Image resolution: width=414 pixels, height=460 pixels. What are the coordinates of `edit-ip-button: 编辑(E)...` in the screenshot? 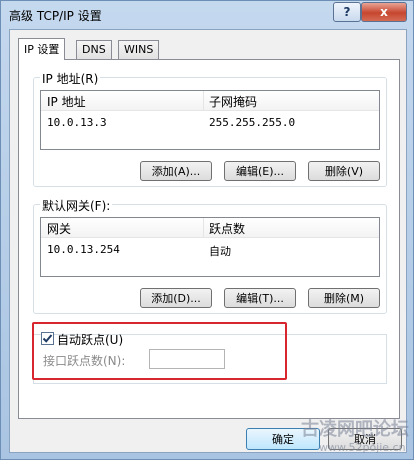 It's located at (260, 171).